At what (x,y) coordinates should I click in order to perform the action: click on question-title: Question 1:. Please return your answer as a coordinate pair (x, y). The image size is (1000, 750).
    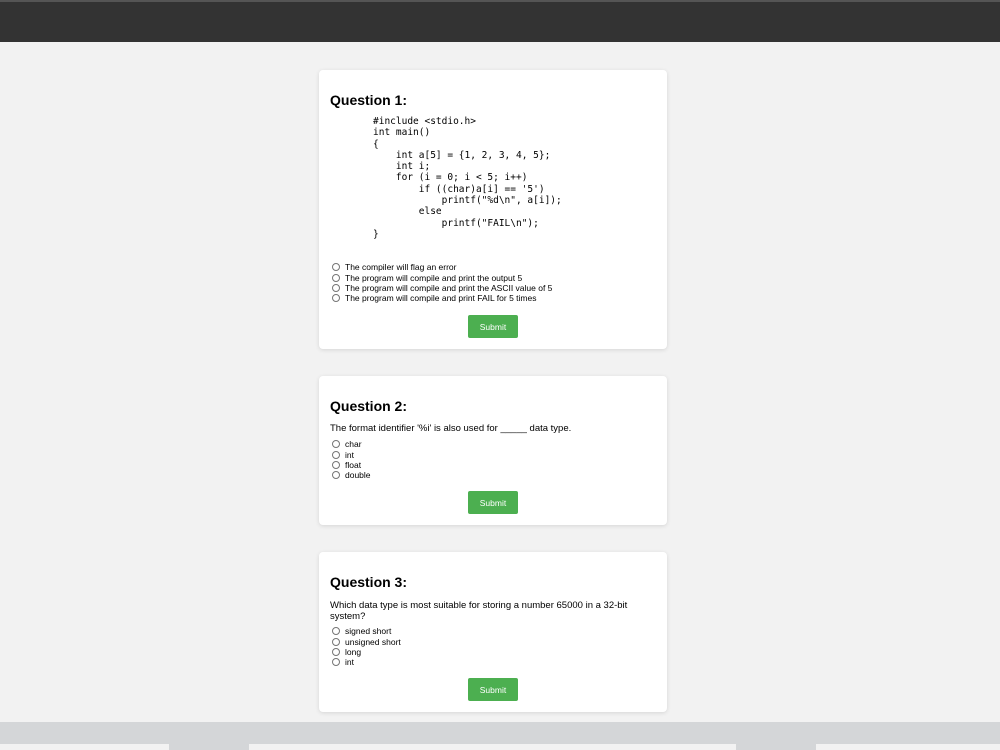
    Looking at the image, I should click on (369, 100).